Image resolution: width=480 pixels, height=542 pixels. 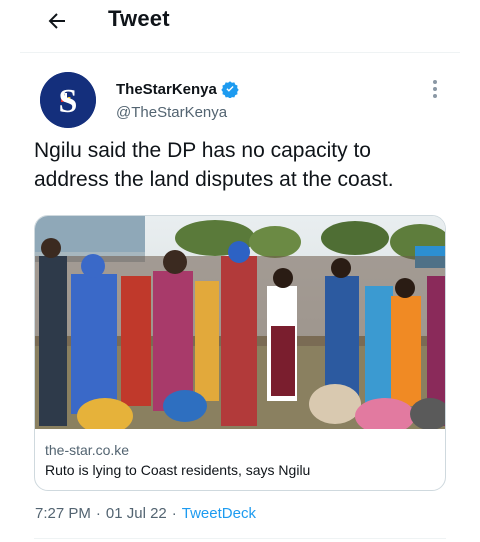 I want to click on author-name-row: TheStarKenya, so click(x=177, y=89).